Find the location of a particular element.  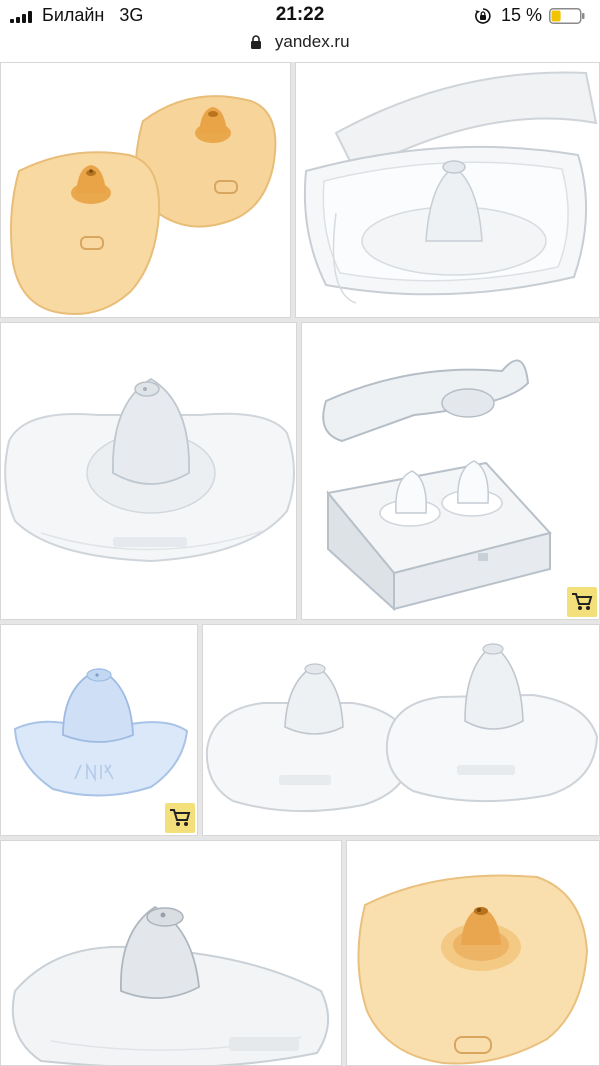

medela-nipple-shield-icon is located at coordinates (149, 470).